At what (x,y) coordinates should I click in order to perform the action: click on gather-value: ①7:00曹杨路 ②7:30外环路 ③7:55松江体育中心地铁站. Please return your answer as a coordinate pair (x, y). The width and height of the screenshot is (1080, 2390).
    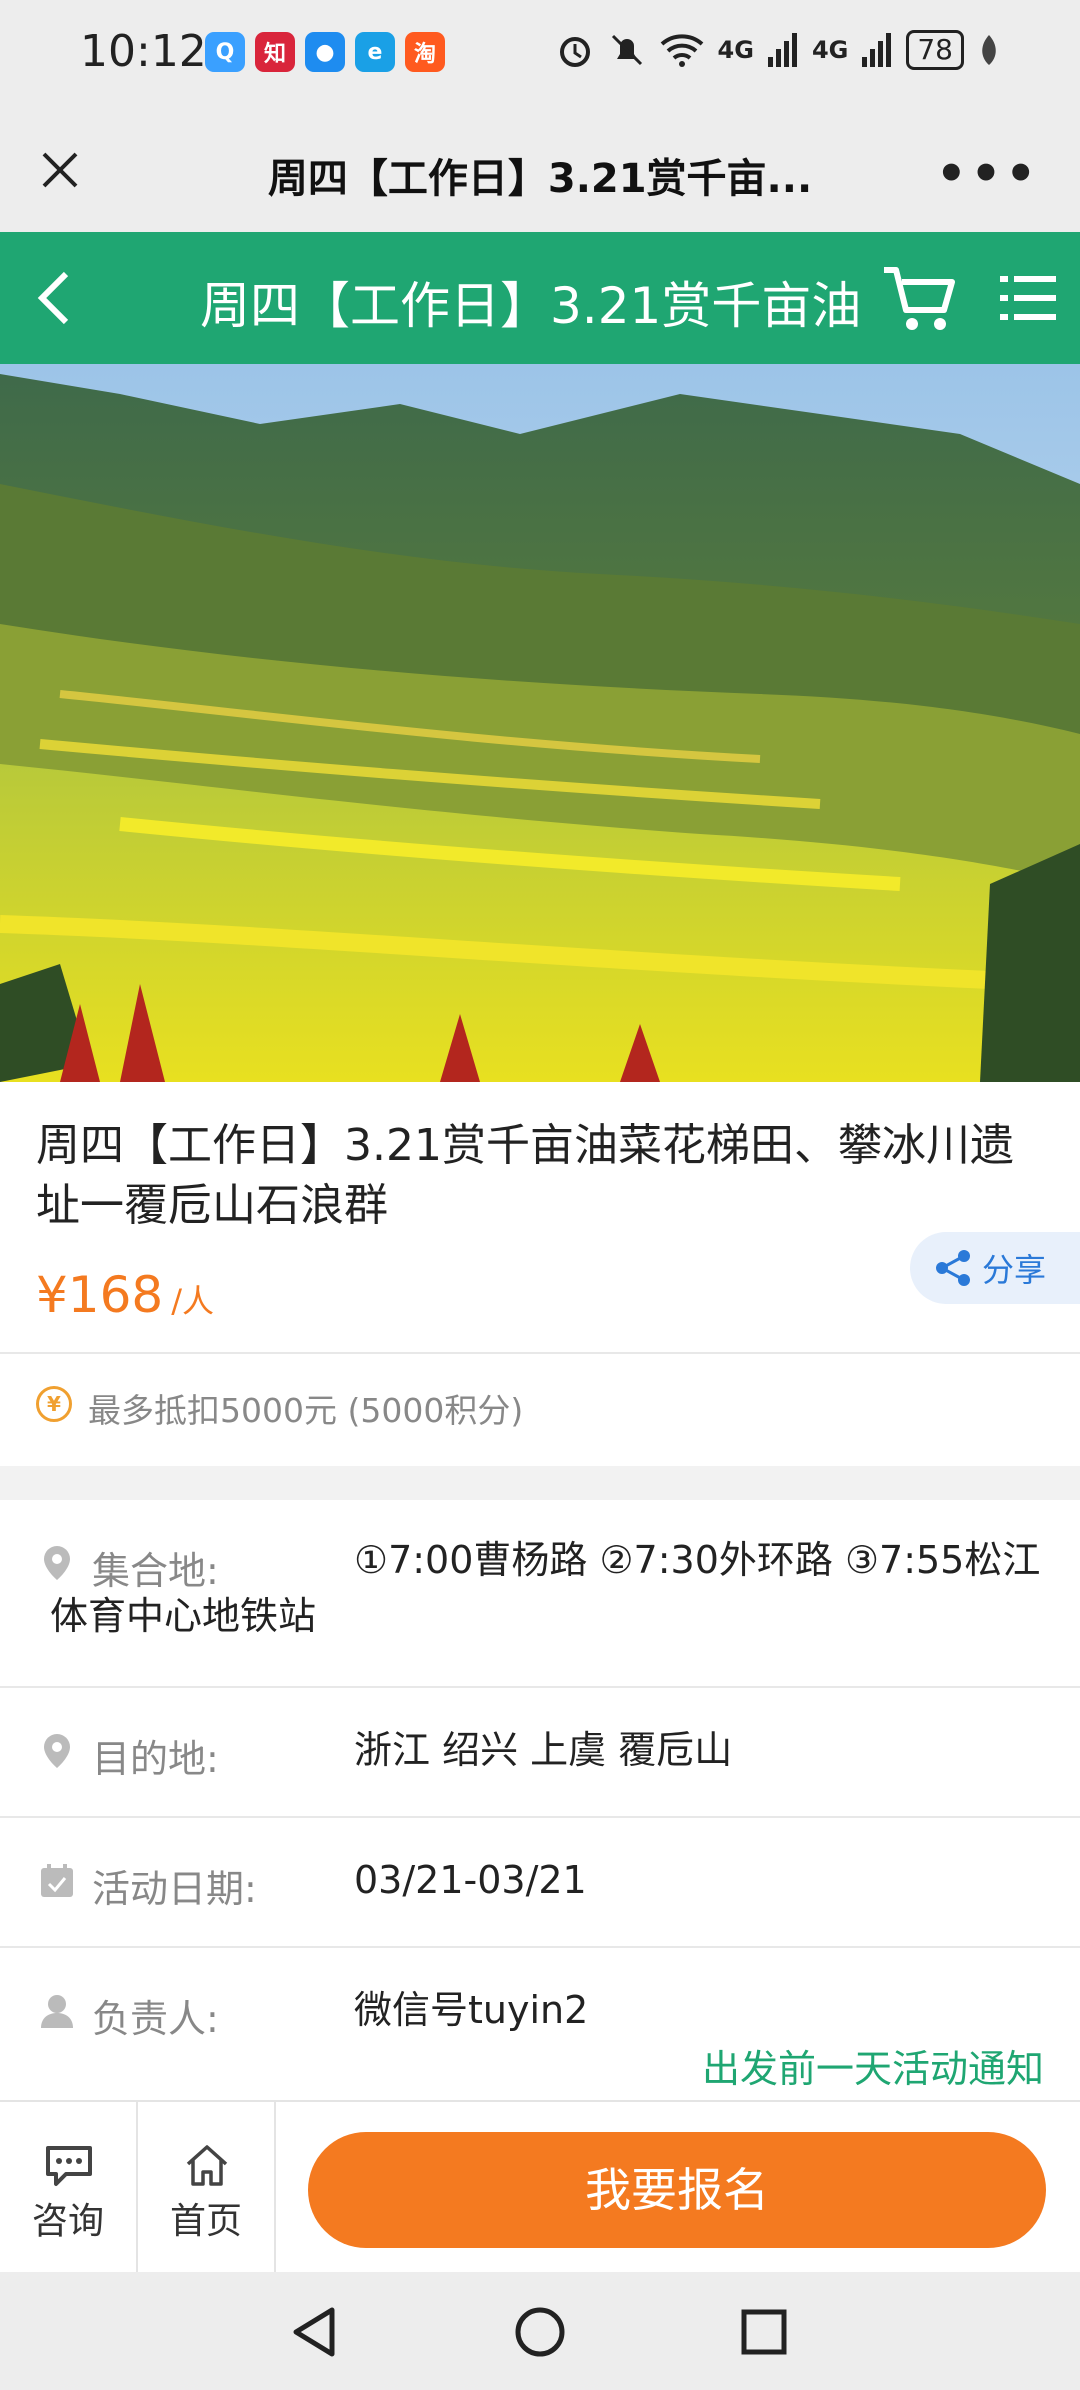
    Looking at the image, I should click on (550, 1588).